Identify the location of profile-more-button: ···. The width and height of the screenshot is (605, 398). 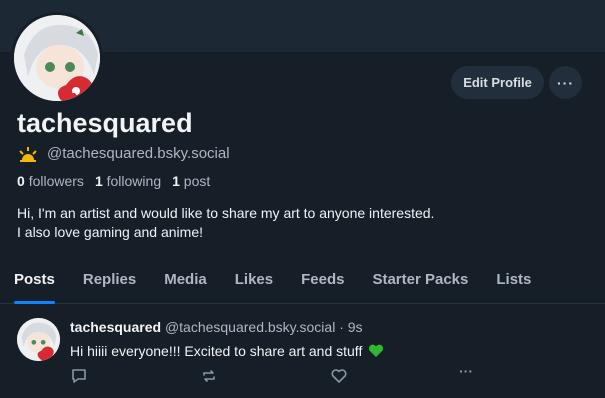
(565, 82).